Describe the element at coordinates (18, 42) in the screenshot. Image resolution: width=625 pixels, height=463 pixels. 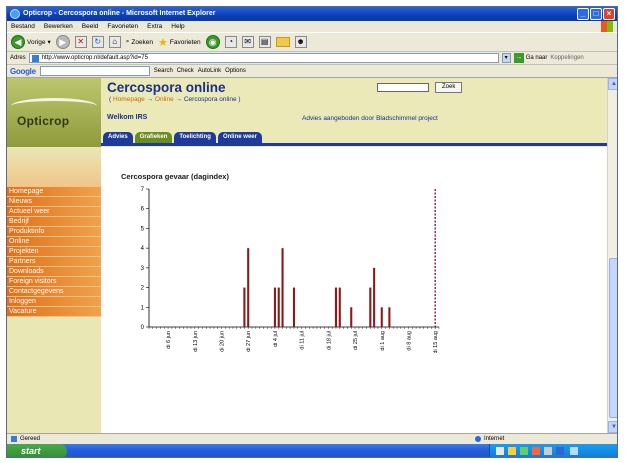
I see `back-arrow-icon: ◀` at that location.